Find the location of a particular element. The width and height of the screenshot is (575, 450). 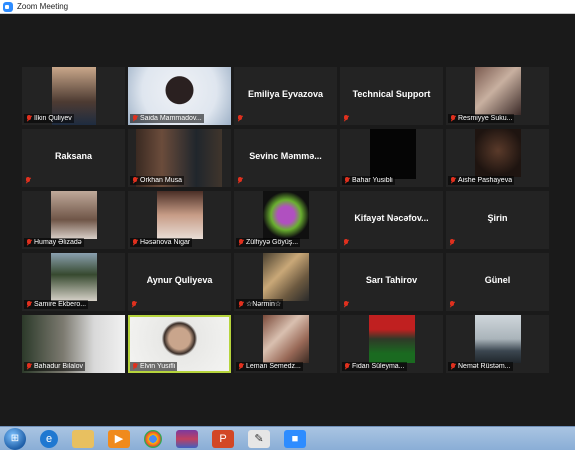

participant-name: Aynur Quliyeva is located at coordinates (179, 280).